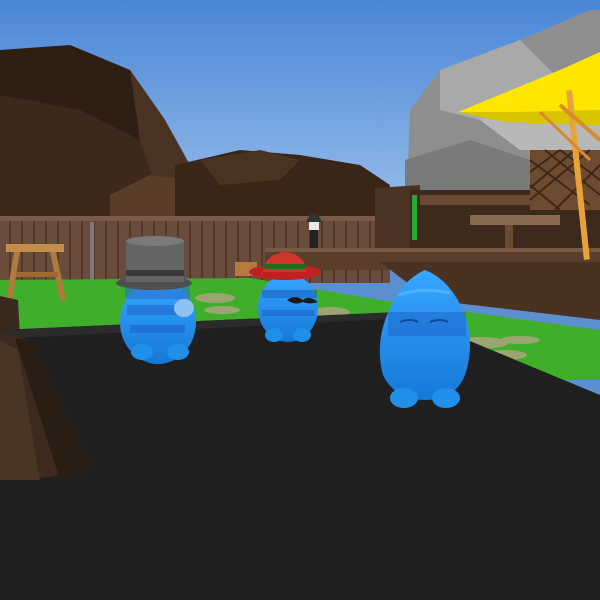 The width and height of the screenshot is (600, 600). I want to click on gray-top-hat, so click(154, 263).